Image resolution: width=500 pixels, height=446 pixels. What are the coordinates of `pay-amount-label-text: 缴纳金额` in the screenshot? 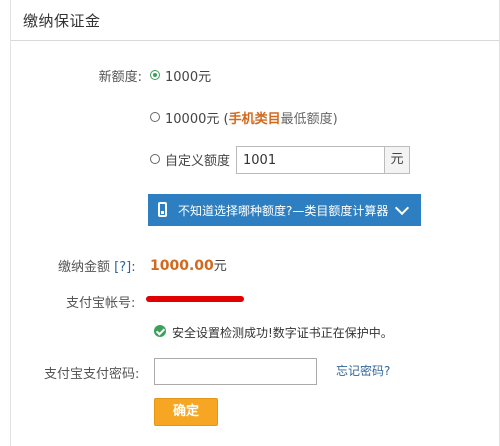 It's located at (84, 267).